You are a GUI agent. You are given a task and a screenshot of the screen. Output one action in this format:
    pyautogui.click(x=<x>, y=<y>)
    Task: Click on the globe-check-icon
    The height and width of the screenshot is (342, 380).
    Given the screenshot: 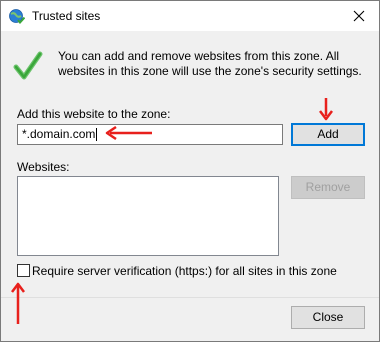 What is the action you would take?
    pyautogui.click(x=17, y=16)
    